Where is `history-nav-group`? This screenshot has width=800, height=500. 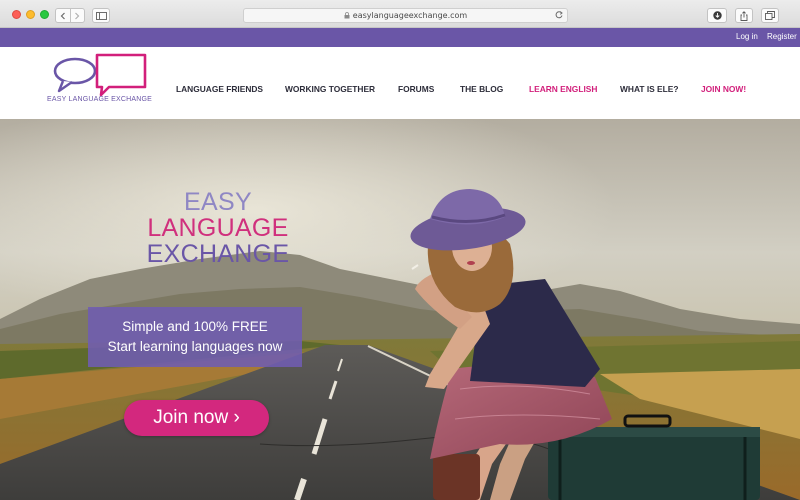 history-nav-group is located at coordinates (70, 15).